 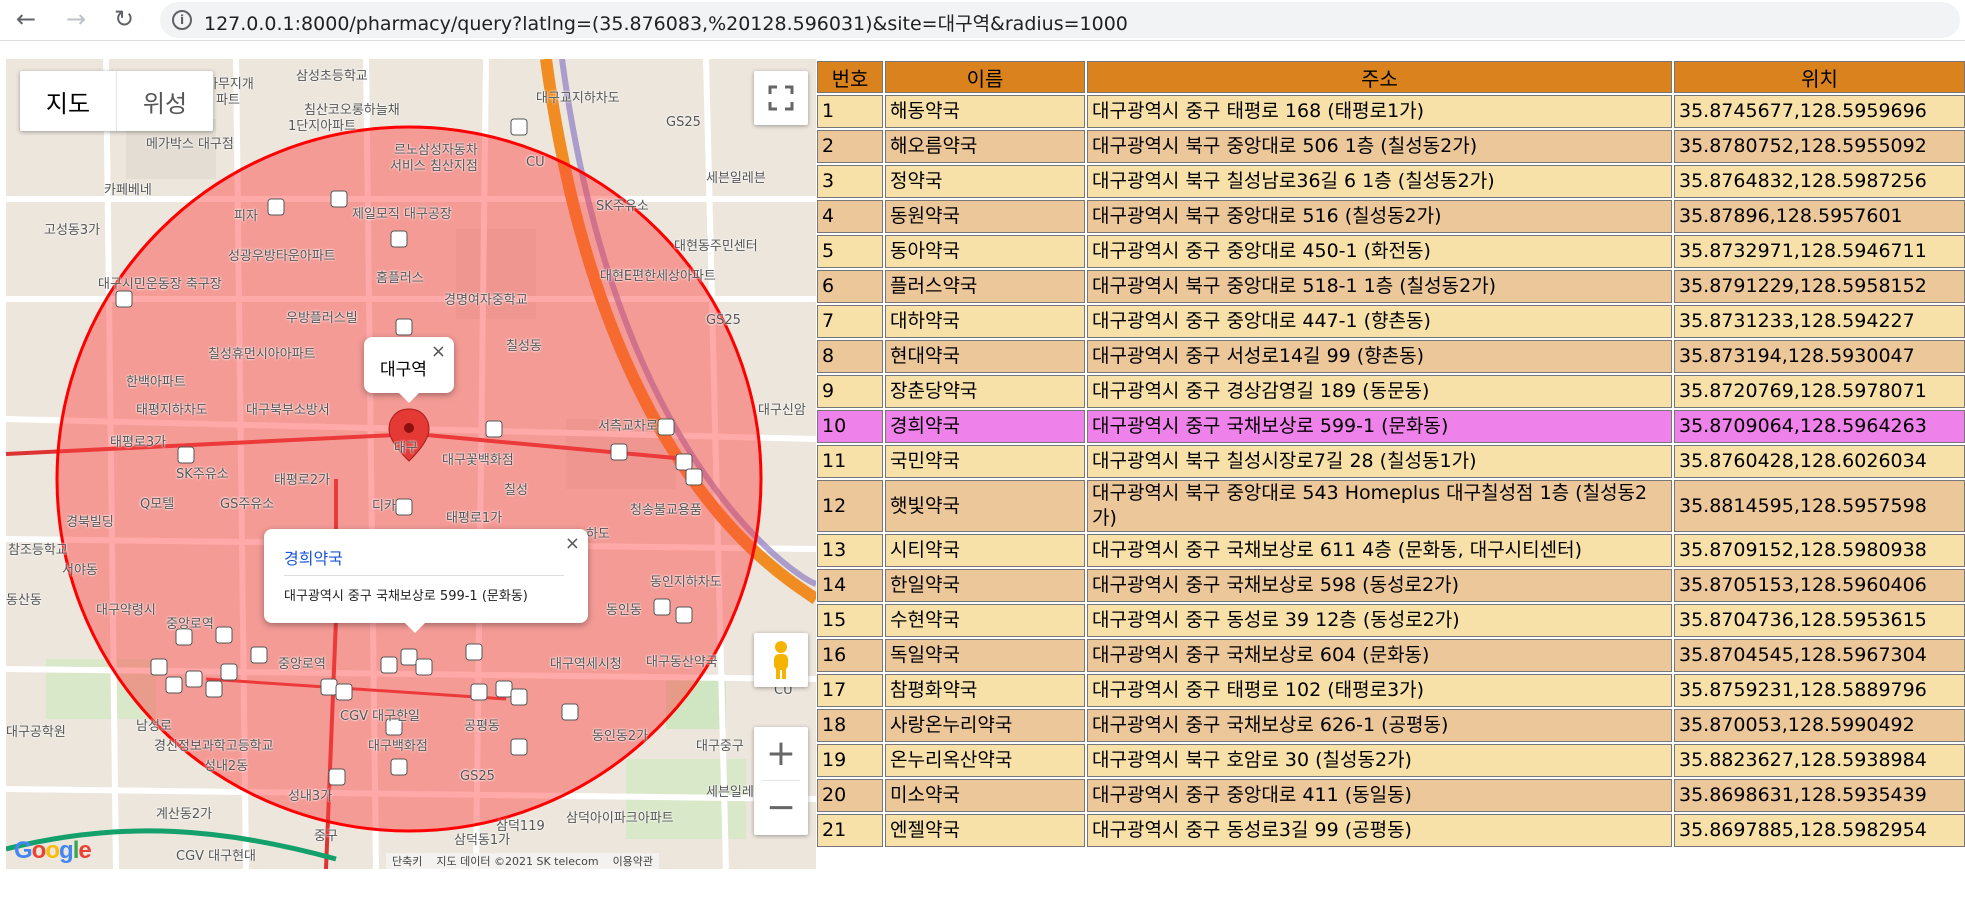 What do you see at coordinates (26, 19) in the screenshot?
I see `back-button: ←` at bounding box center [26, 19].